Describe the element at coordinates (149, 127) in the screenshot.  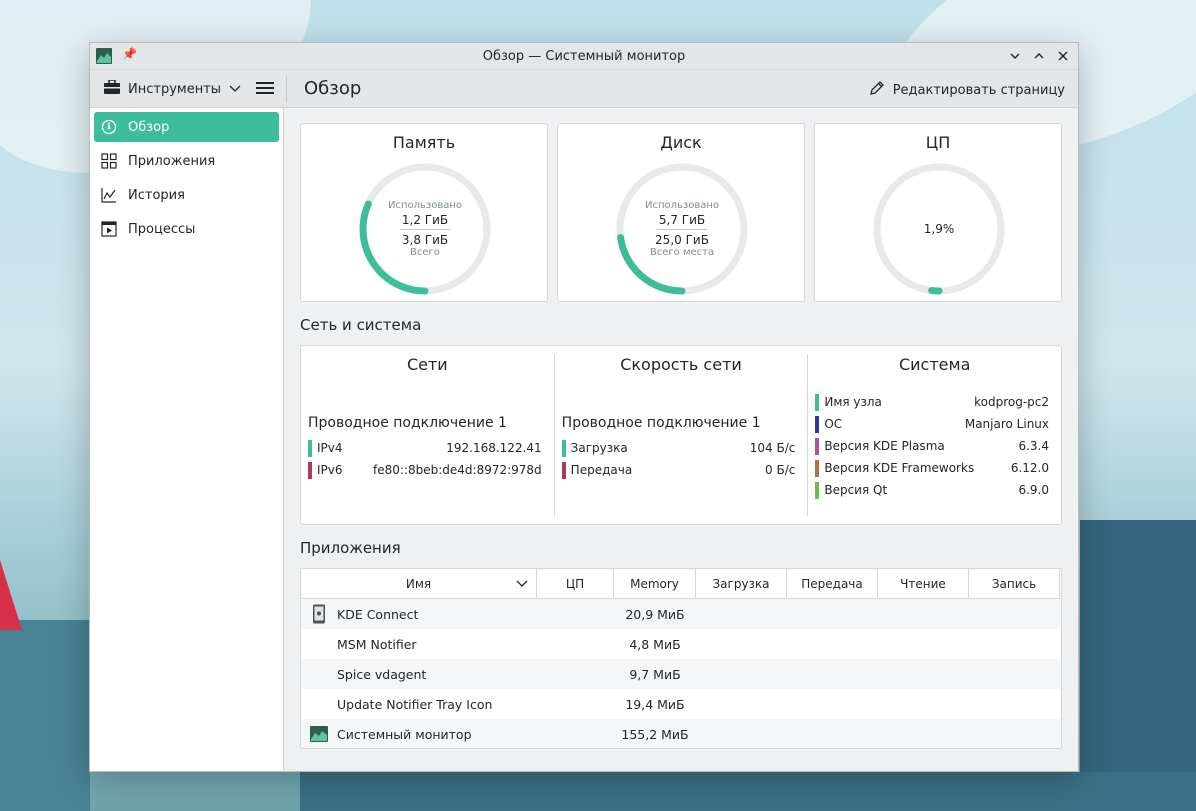
I see `sidebar-item-label: Обзор` at that location.